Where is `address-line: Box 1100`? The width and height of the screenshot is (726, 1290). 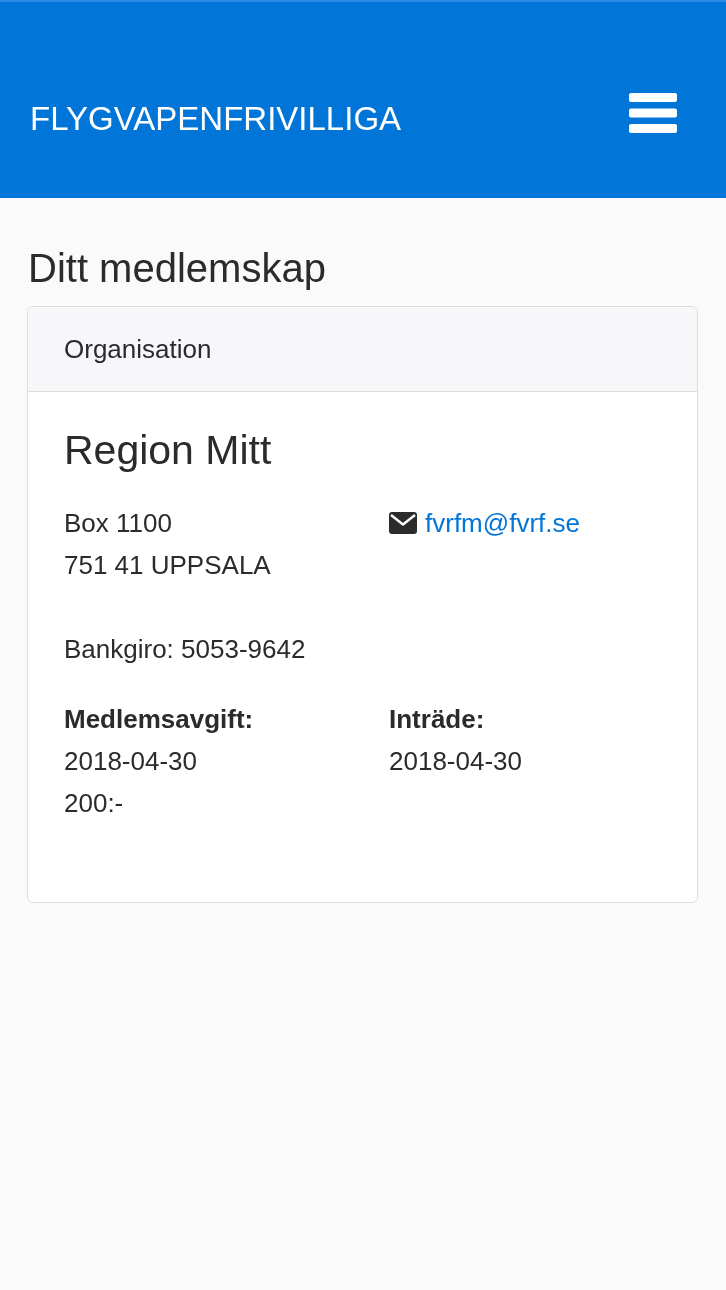
address-line: Box 1100 is located at coordinates (118, 523).